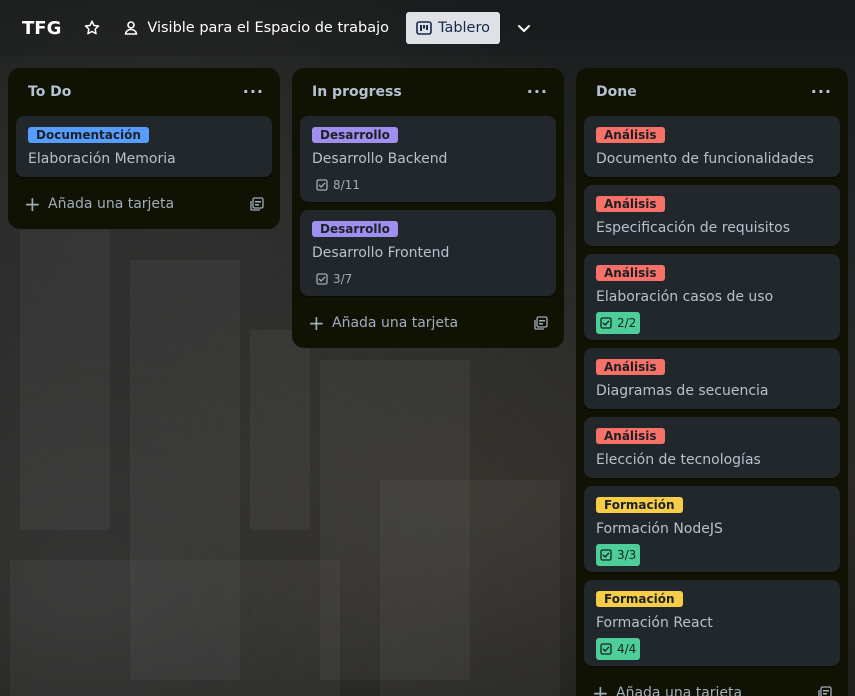 Image resolution: width=855 pixels, height=696 pixels. Describe the element at coordinates (712, 146) in the screenshot. I see `card: Análisis Documento de funcionalidades` at that location.